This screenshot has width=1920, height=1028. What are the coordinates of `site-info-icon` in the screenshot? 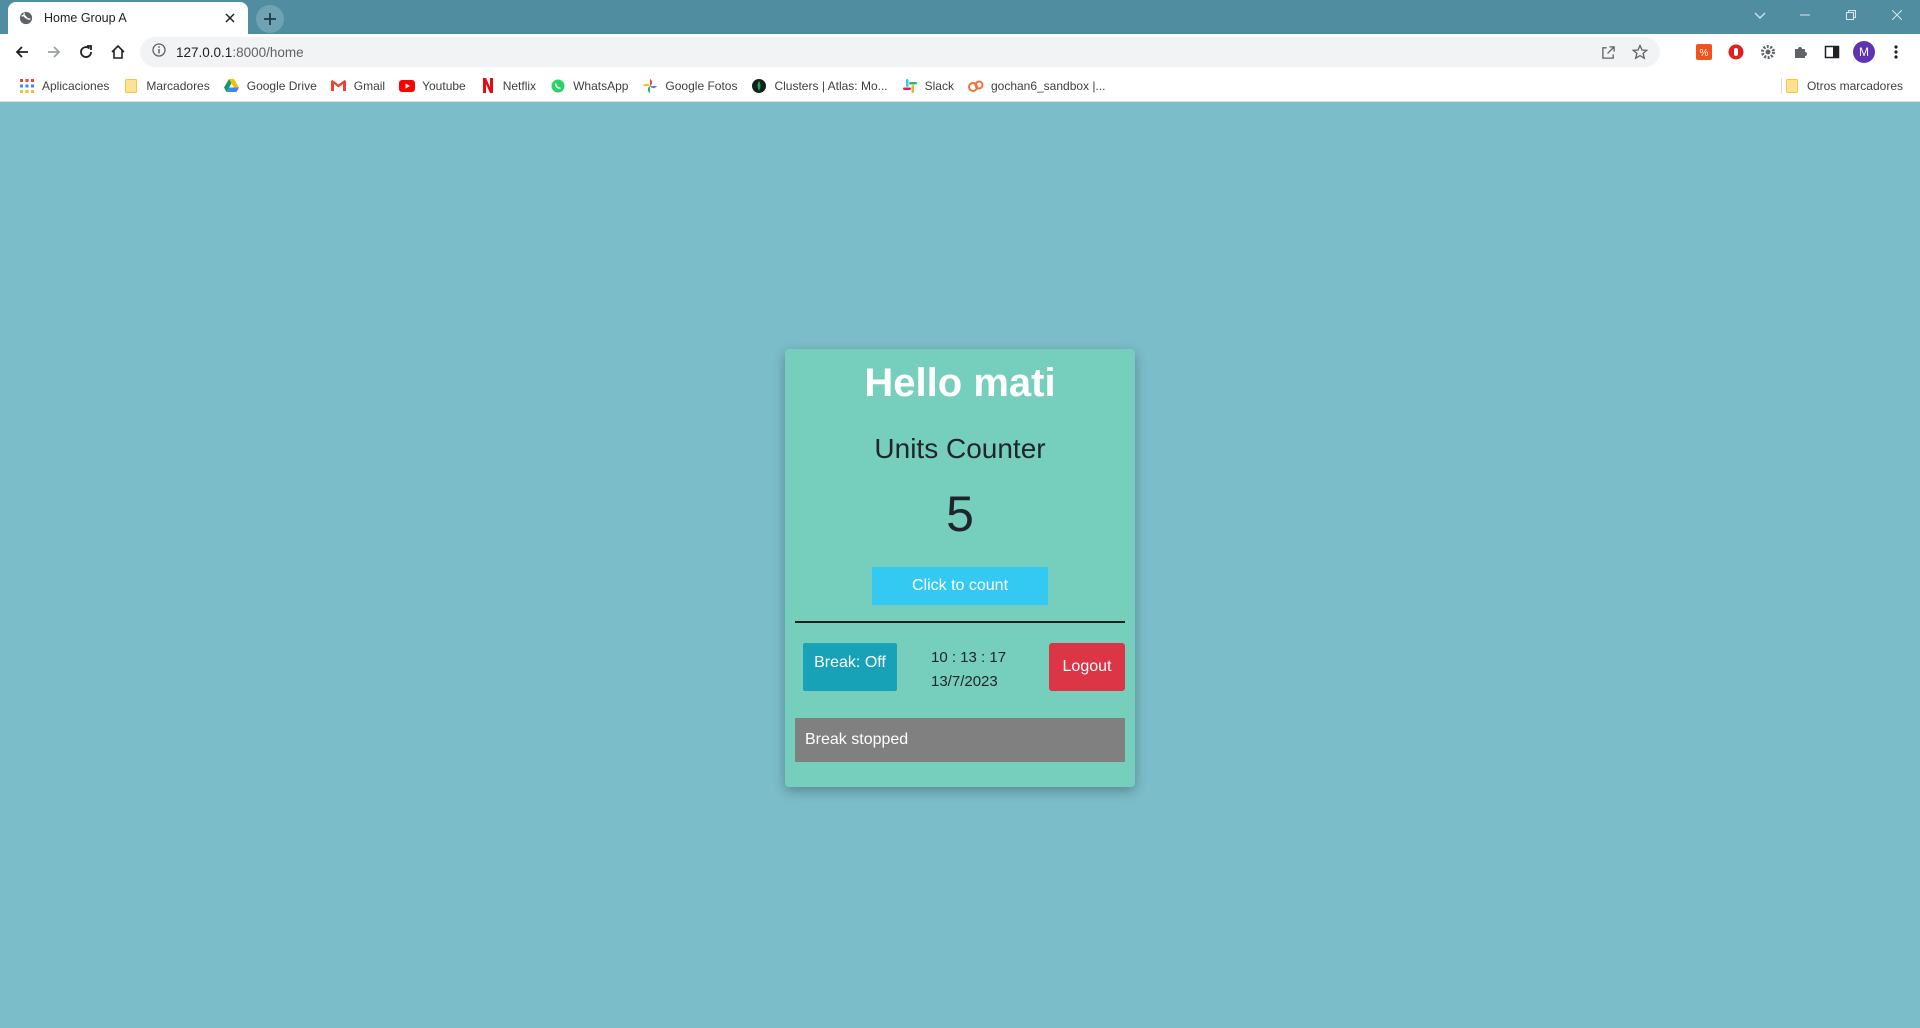 It's located at (159, 52).